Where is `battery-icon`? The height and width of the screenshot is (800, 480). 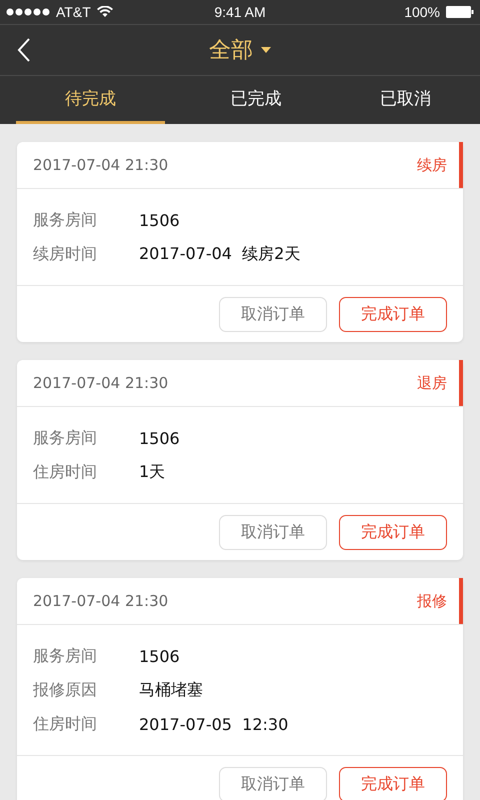
battery-icon is located at coordinates (460, 12).